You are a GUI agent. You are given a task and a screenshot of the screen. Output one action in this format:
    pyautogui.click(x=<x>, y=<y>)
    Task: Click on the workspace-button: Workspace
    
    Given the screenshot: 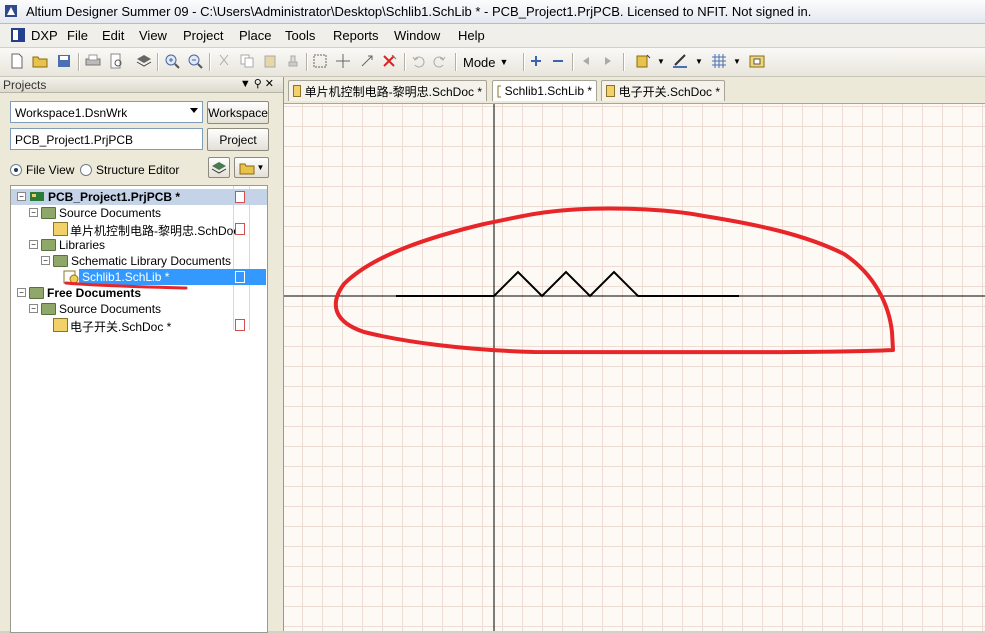 What is the action you would take?
    pyautogui.click(x=238, y=112)
    